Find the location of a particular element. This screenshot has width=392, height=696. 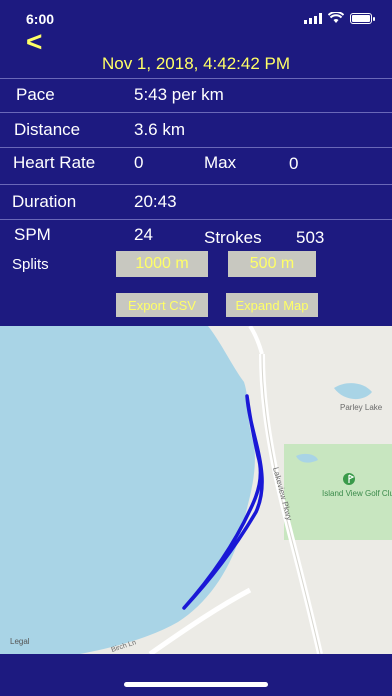

wifi-icon is located at coordinates (336, 17).